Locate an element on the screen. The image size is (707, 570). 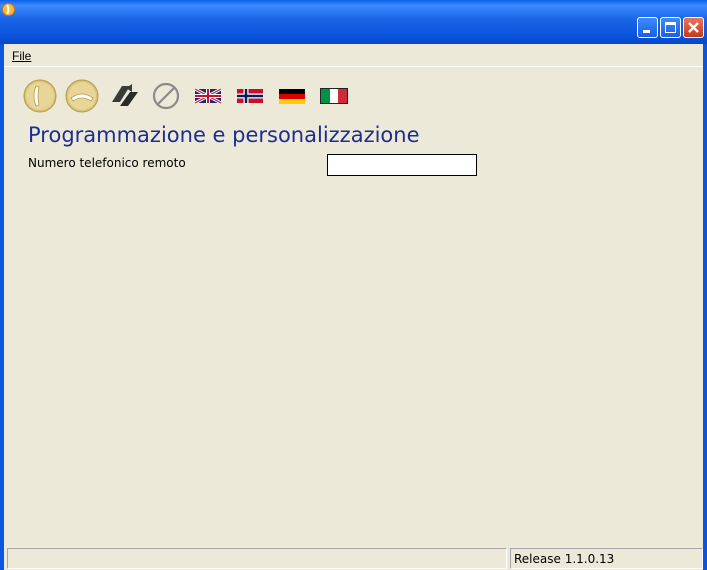
page-title: Programmazione e personalizzazione is located at coordinates (224, 135).